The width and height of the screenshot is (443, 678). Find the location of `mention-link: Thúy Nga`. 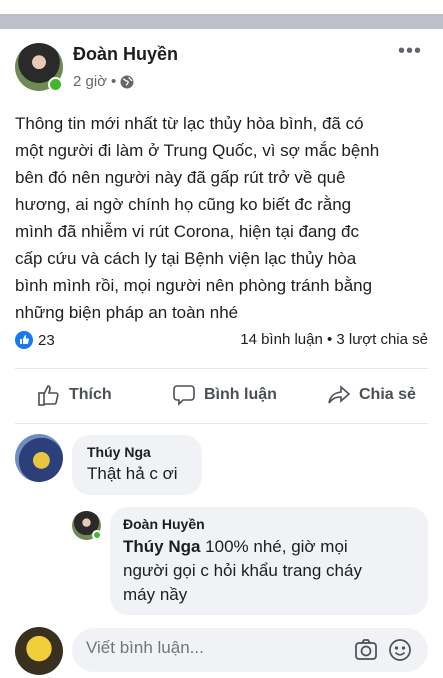

mention-link: Thúy Nga is located at coordinates (161, 546).